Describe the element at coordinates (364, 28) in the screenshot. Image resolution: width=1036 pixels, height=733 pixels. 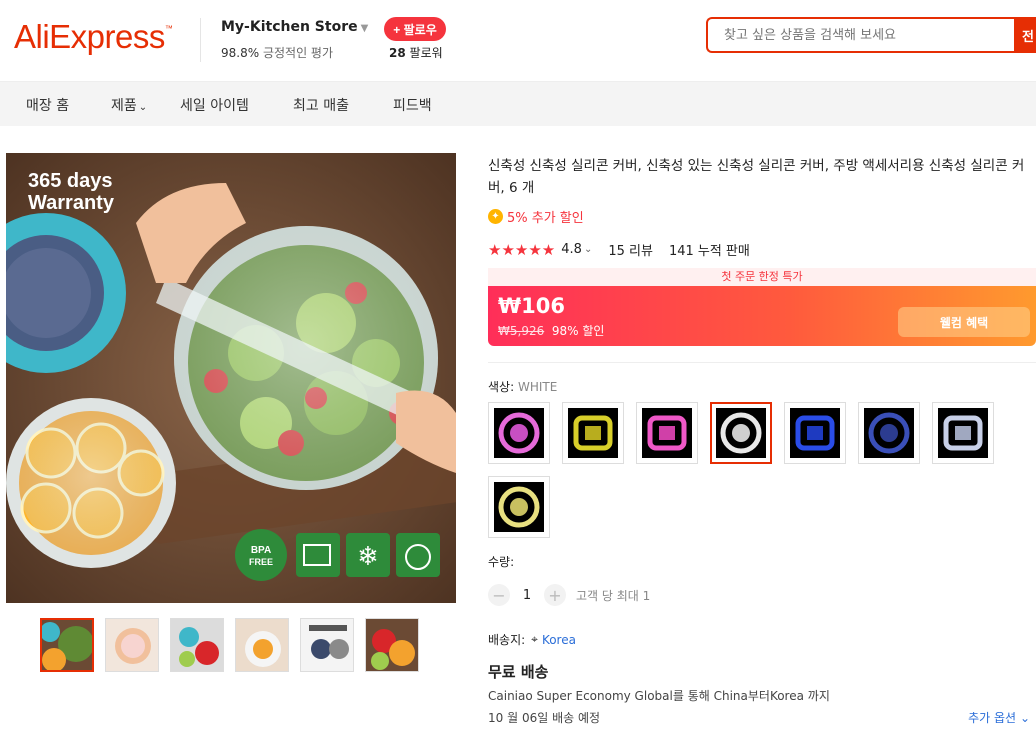
I see `chevron-down-icon: ▼` at that location.